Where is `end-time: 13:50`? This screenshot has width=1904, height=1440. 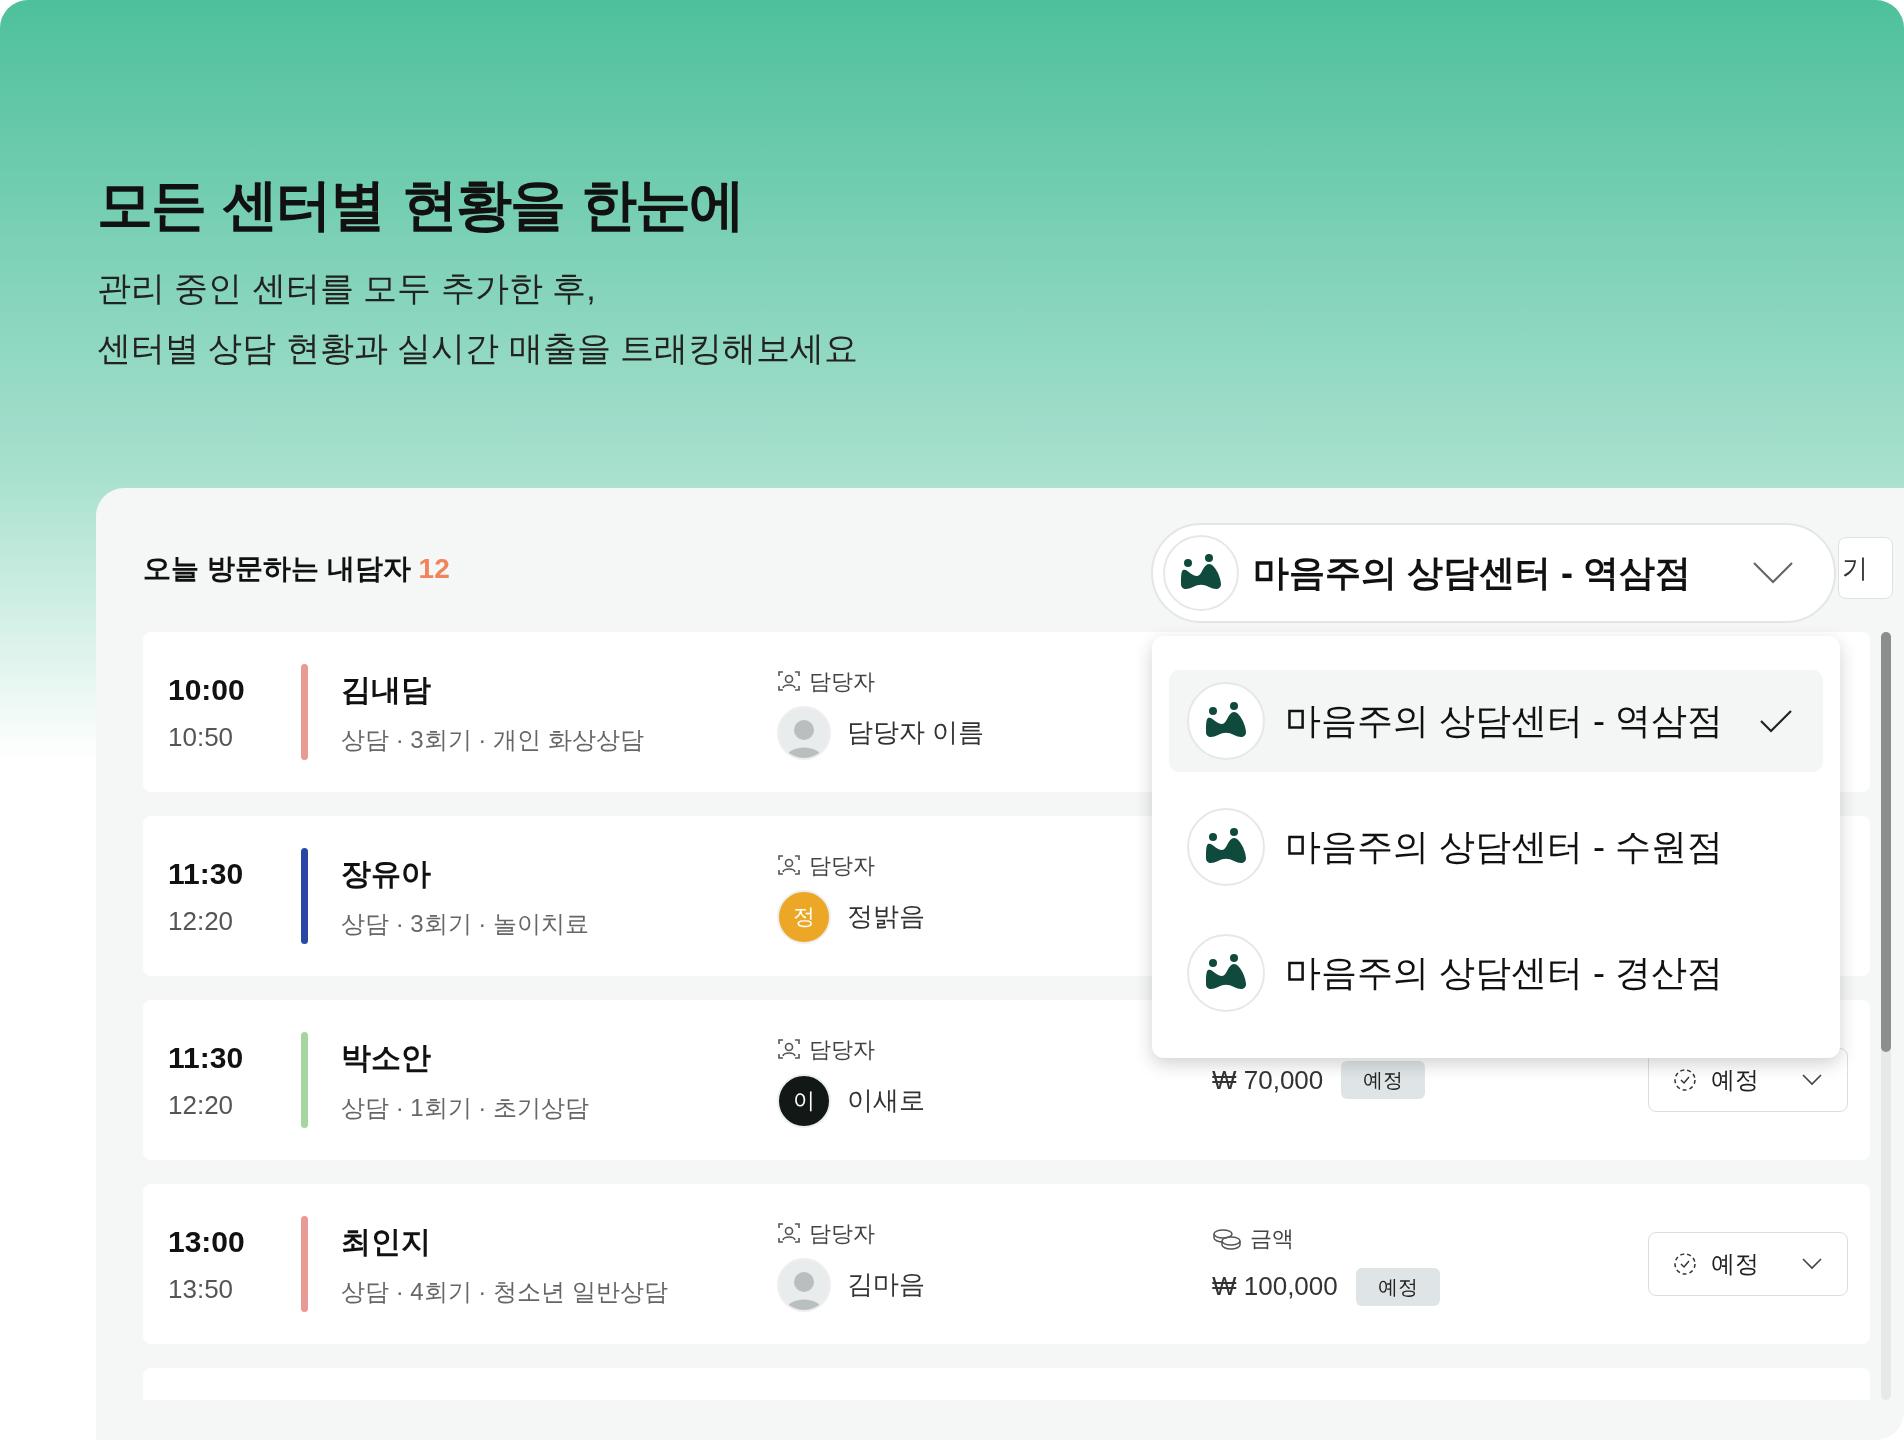 end-time: 13:50 is located at coordinates (201, 1289).